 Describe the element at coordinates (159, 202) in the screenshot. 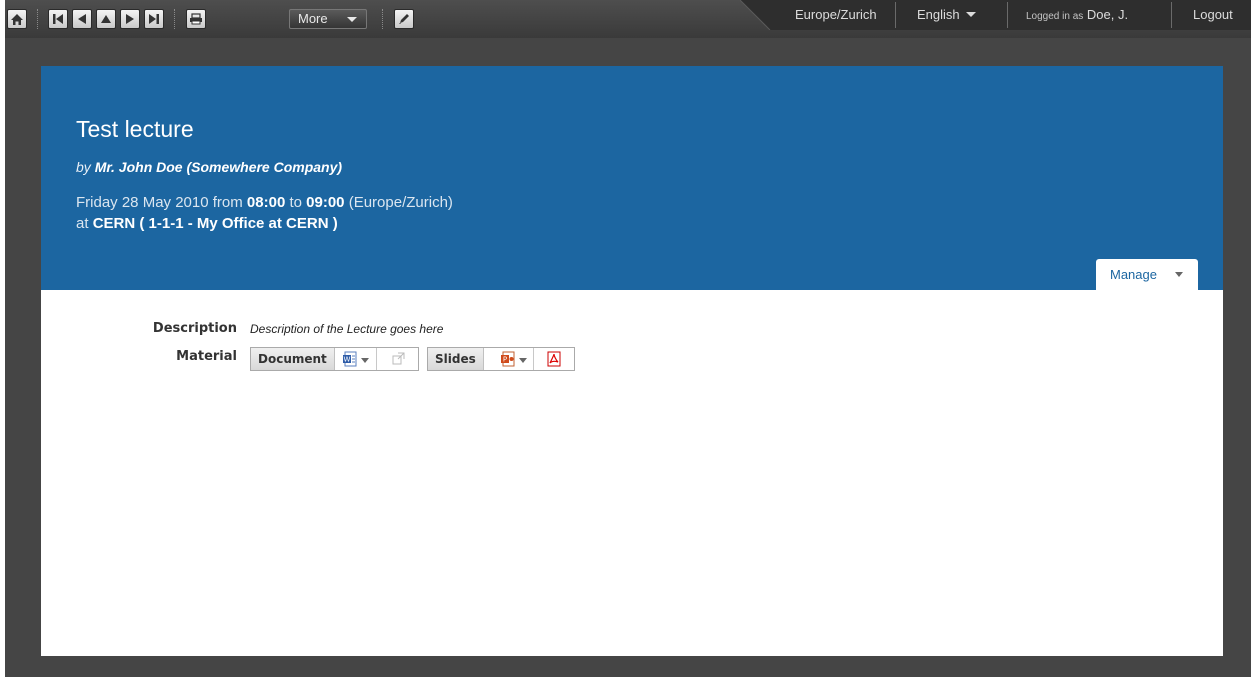

I see `date-prefix: Friday 28 May 2010 from` at that location.